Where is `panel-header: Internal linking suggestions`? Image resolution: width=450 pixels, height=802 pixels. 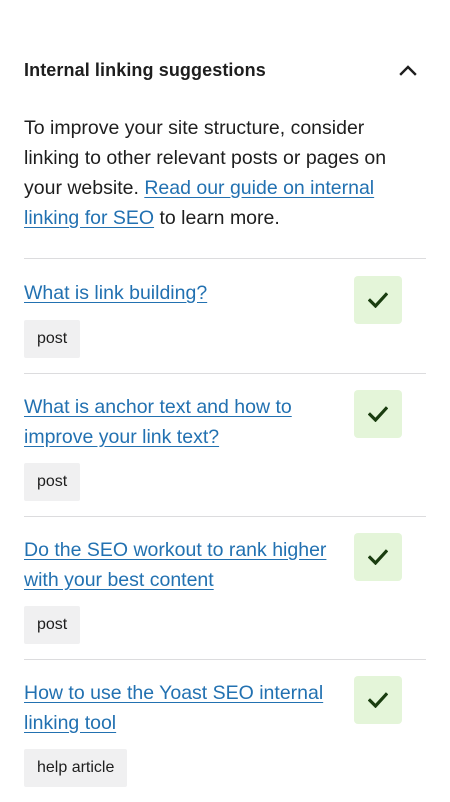
panel-header: Internal linking suggestions is located at coordinates (225, 70).